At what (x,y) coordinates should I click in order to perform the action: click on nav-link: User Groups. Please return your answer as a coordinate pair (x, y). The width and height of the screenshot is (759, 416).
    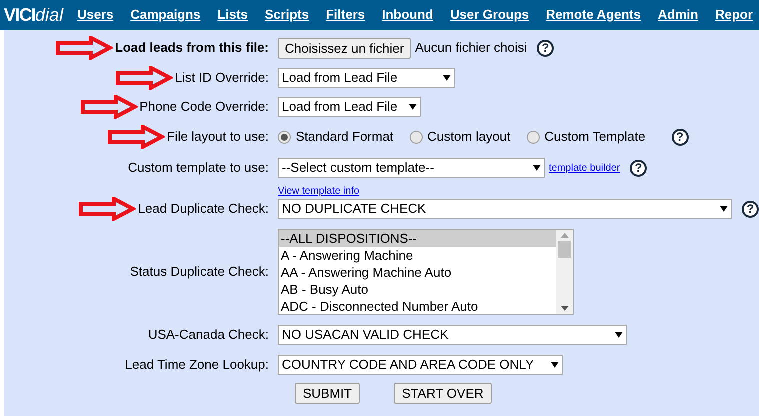
    Looking at the image, I should click on (490, 15).